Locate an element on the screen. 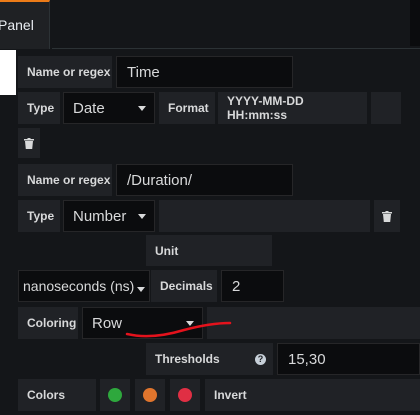 This screenshot has height=415, width=420. rule2-type-select: Number is located at coordinates (109, 216).